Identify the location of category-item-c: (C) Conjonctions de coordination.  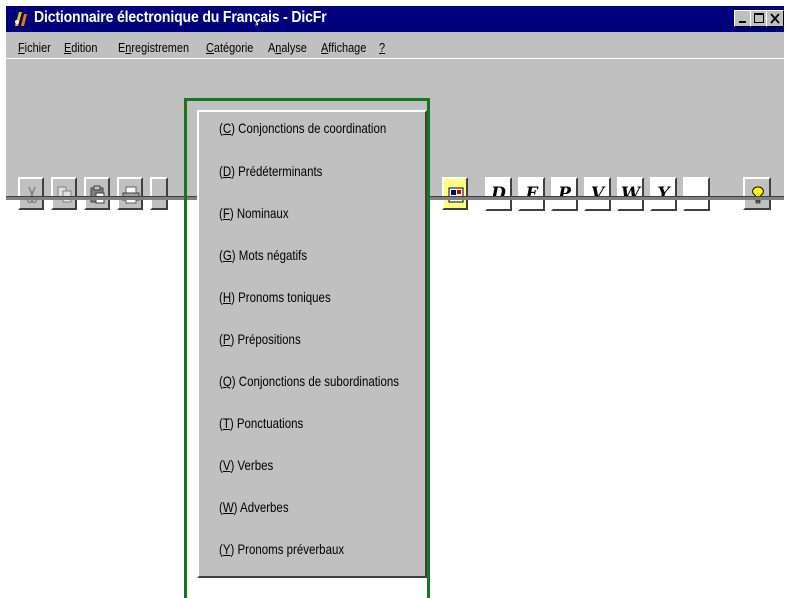
(302, 128).